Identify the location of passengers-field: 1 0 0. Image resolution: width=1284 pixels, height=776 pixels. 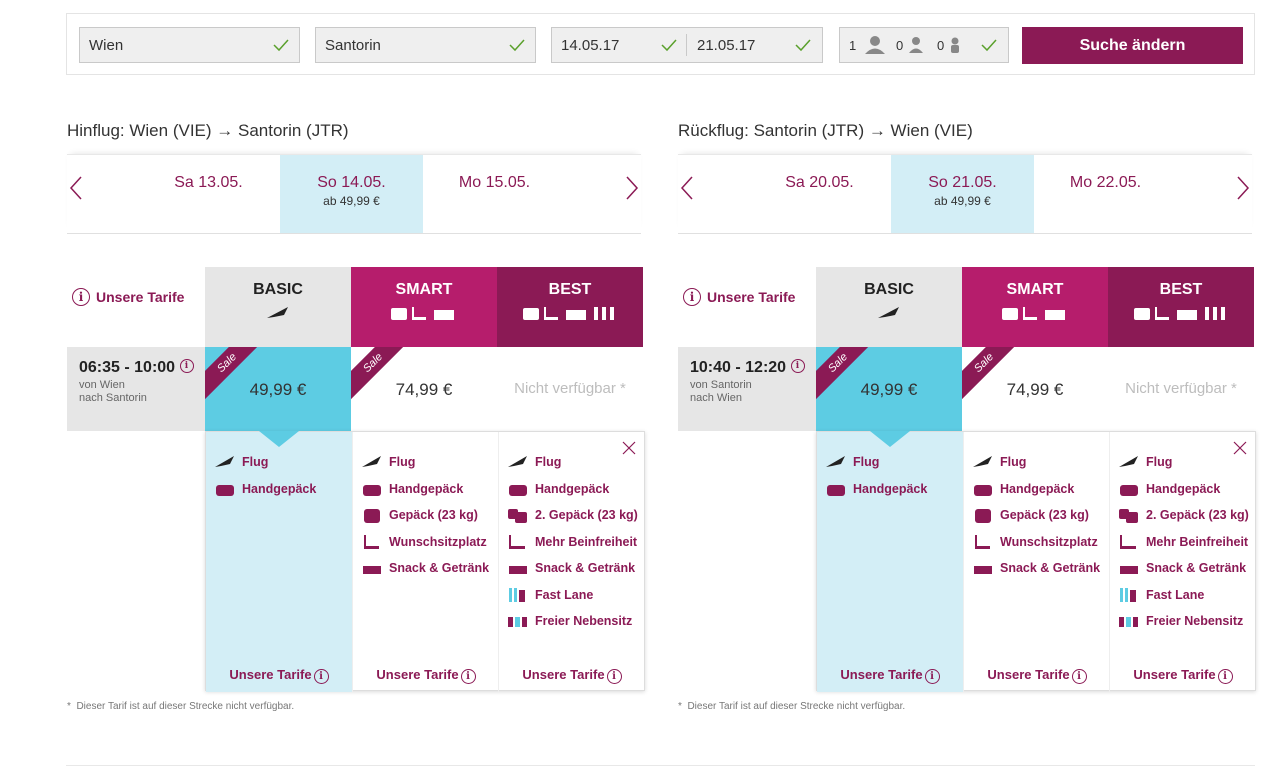
(924, 45).